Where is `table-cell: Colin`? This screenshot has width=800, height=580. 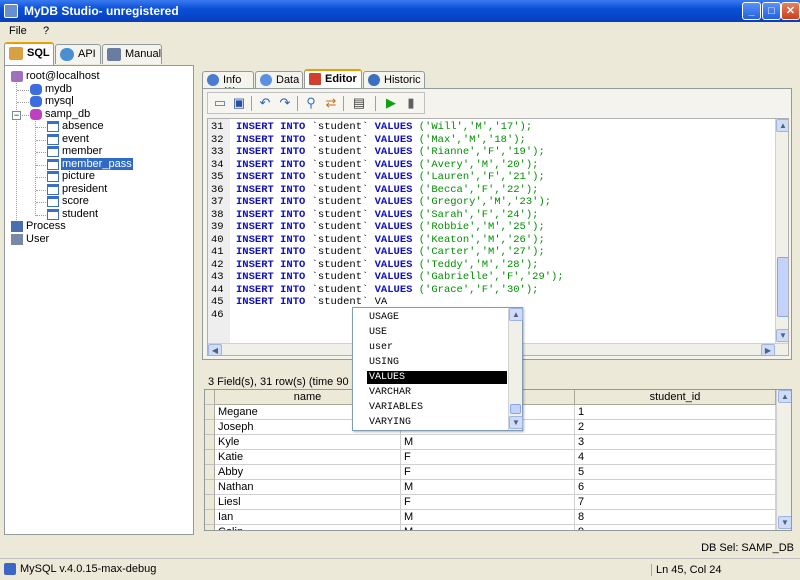
table-cell: Colin is located at coordinates (308, 527).